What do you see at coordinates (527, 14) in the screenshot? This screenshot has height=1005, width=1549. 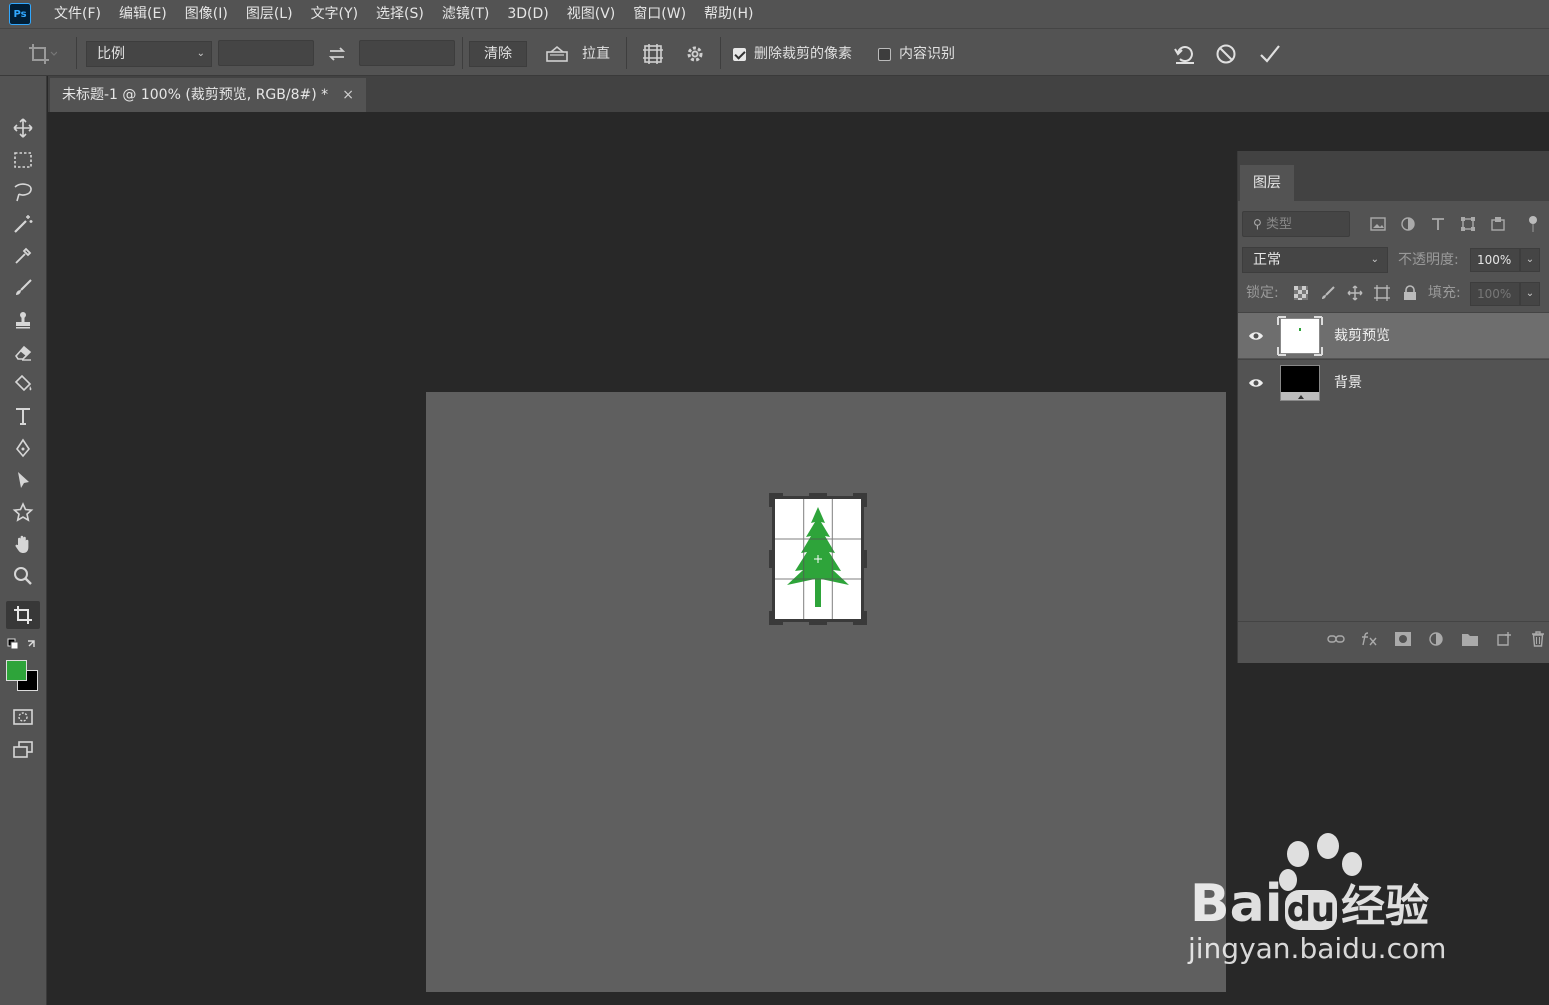 I see `menu-3d: 3D(D)` at bounding box center [527, 14].